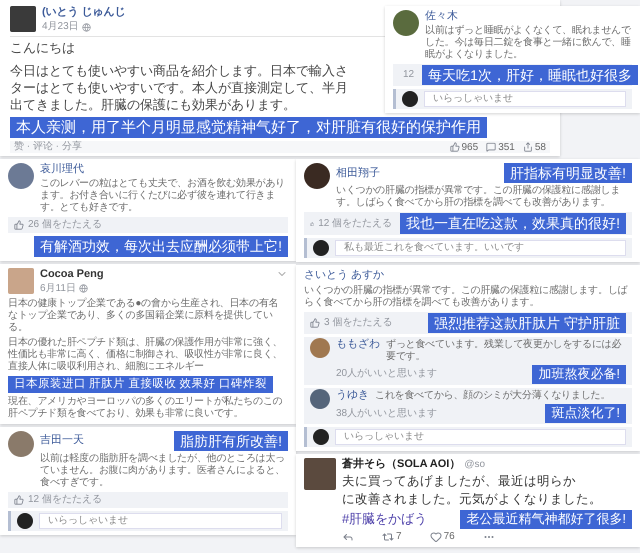 The width and height of the screenshot is (640, 553). I want to click on author-name: (いとう じゅんじ, so click(84, 13).